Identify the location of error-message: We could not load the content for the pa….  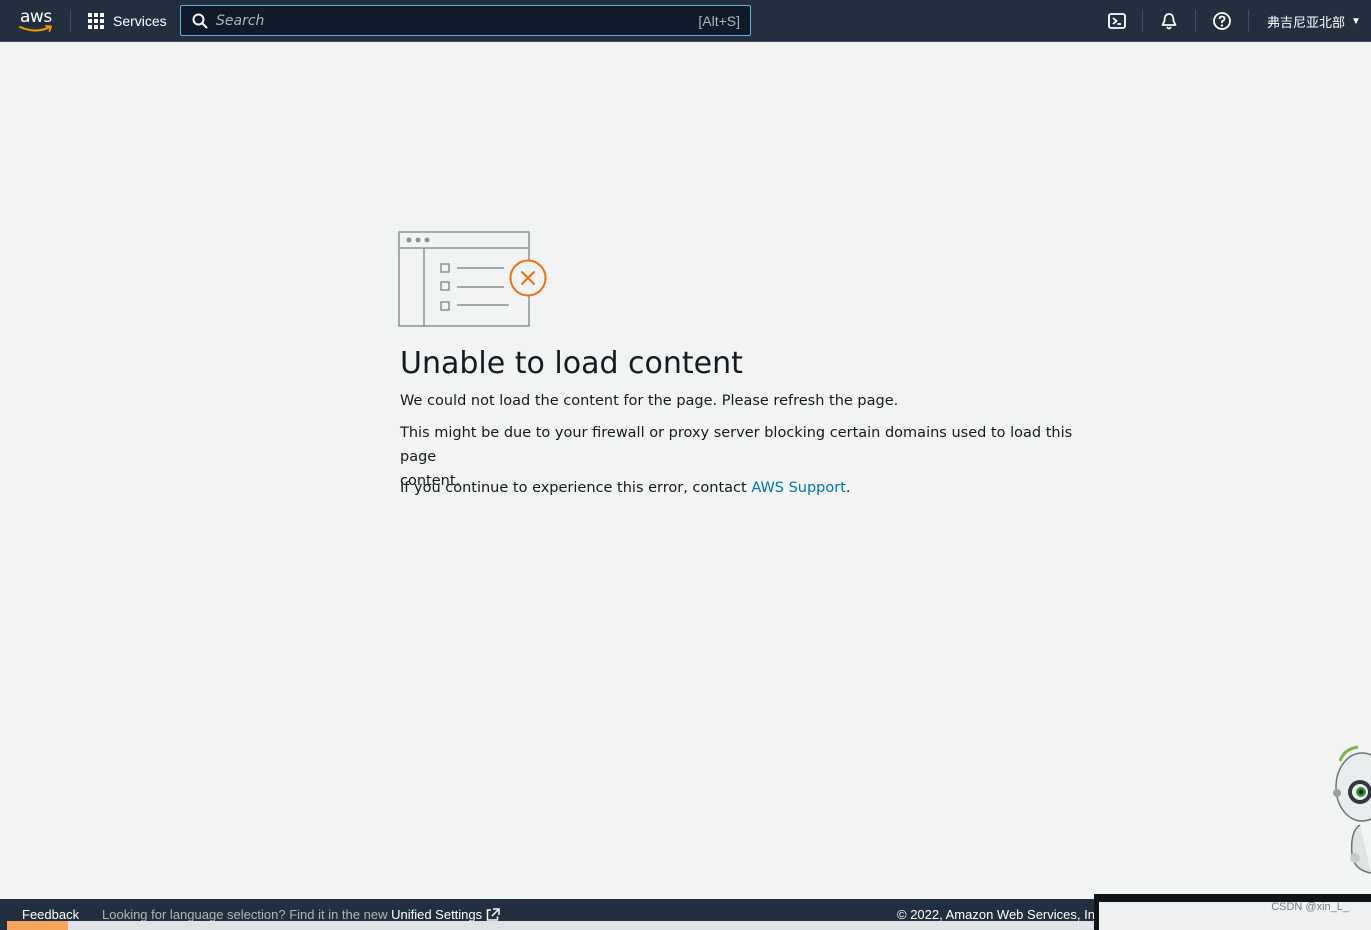
(649, 401).